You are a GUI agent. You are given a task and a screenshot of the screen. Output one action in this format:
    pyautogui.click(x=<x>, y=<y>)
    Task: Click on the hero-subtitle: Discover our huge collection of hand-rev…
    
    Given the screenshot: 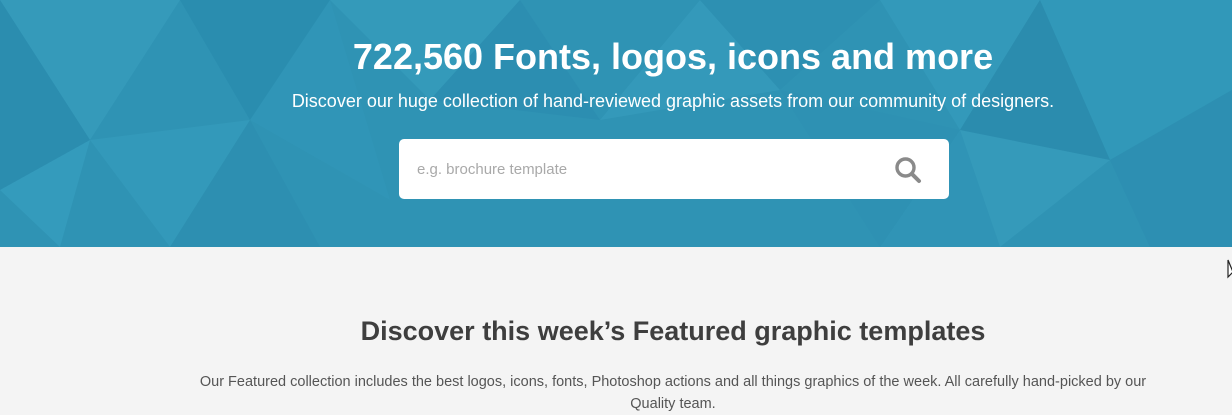 What is the action you would take?
    pyautogui.click(x=673, y=101)
    